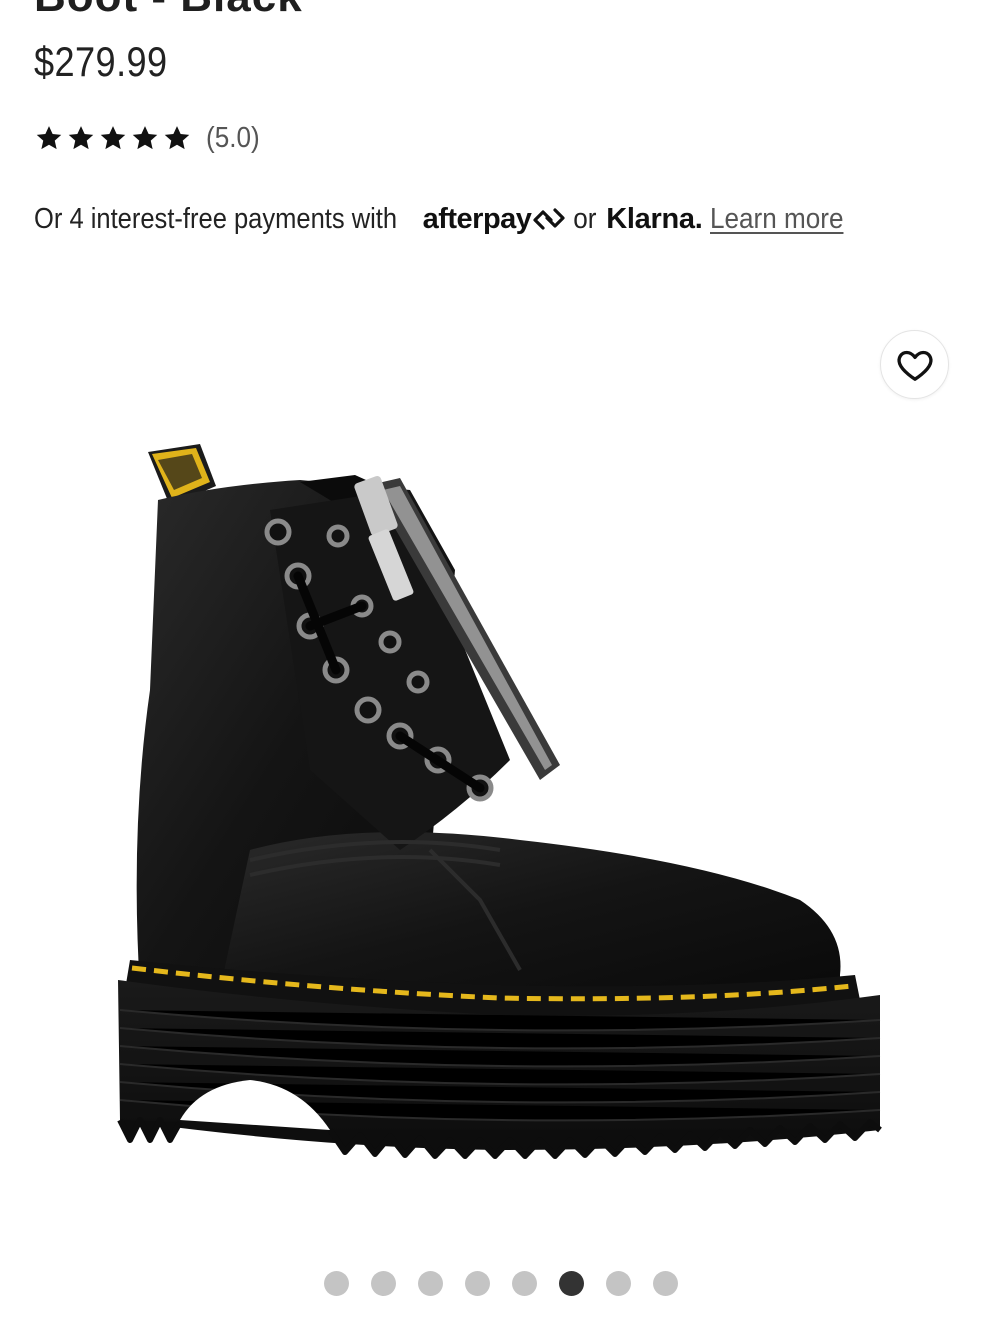 This screenshot has width=1000, height=1333. I want to click on gallery-pagination, so click(501, 1283).